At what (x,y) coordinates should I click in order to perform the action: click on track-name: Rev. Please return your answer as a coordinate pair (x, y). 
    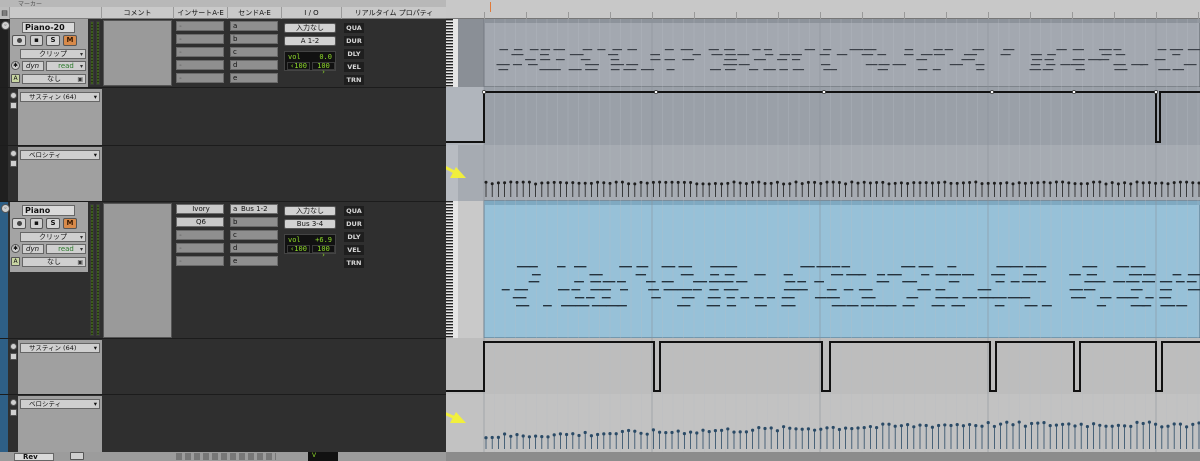
    Looking at the image, I should click on (34, 457).